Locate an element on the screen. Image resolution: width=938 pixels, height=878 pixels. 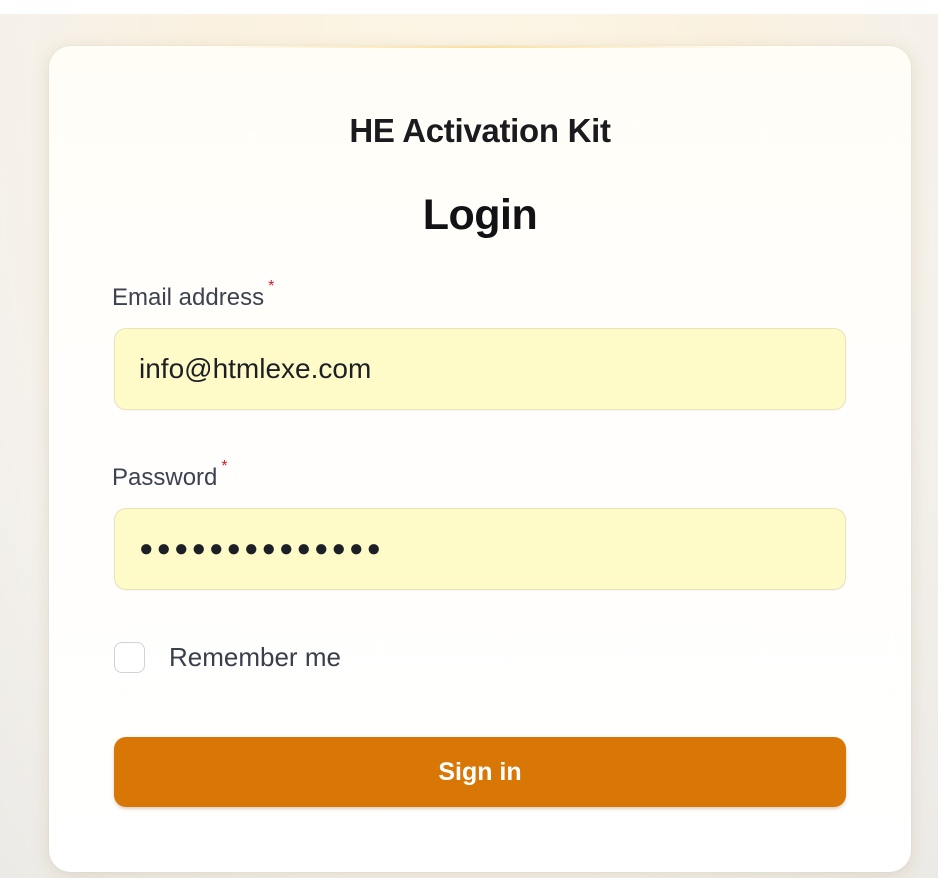
email-required-marker: * is located at coordinates (271, 286).